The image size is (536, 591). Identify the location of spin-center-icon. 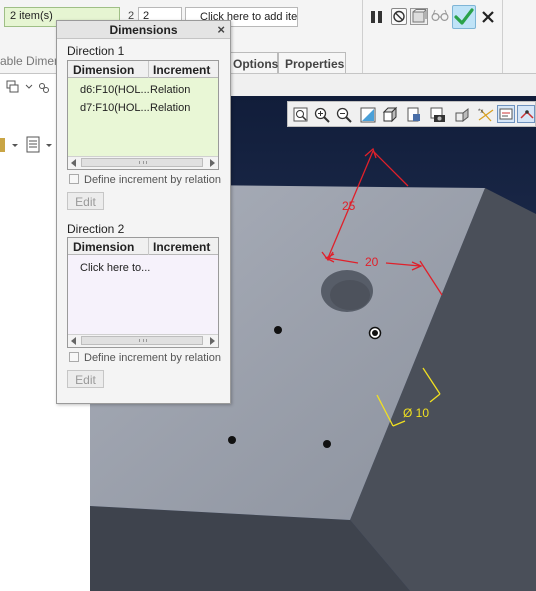
(527, 114).